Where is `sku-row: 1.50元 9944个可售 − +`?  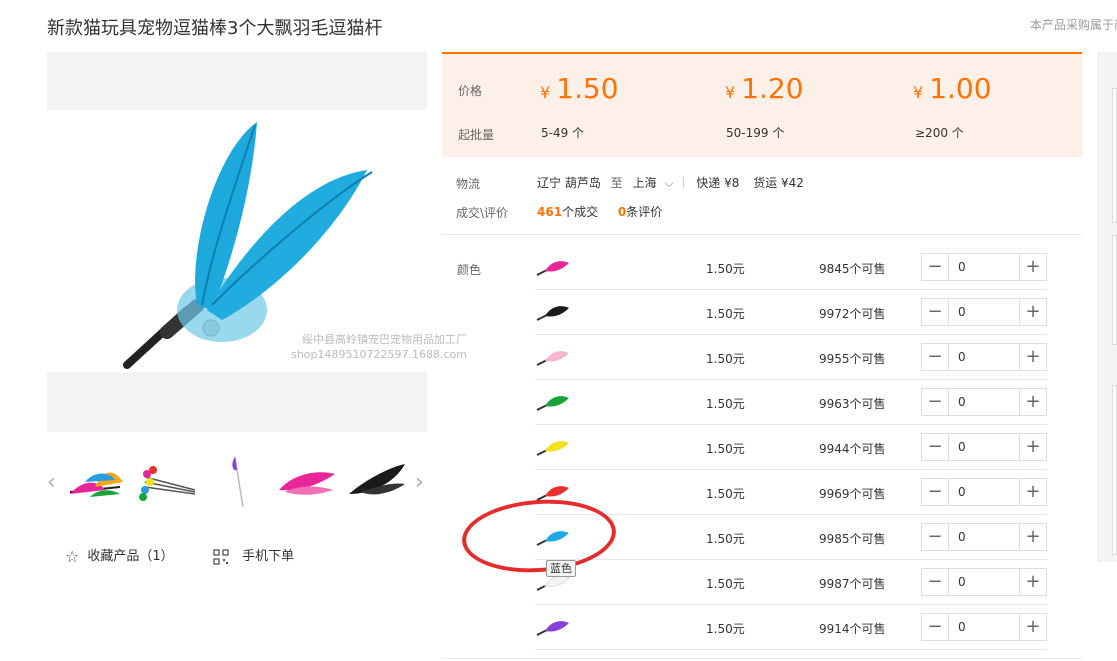
sku-row: 1.50元 9944个可售 − + is located at coordinates (791, 447).